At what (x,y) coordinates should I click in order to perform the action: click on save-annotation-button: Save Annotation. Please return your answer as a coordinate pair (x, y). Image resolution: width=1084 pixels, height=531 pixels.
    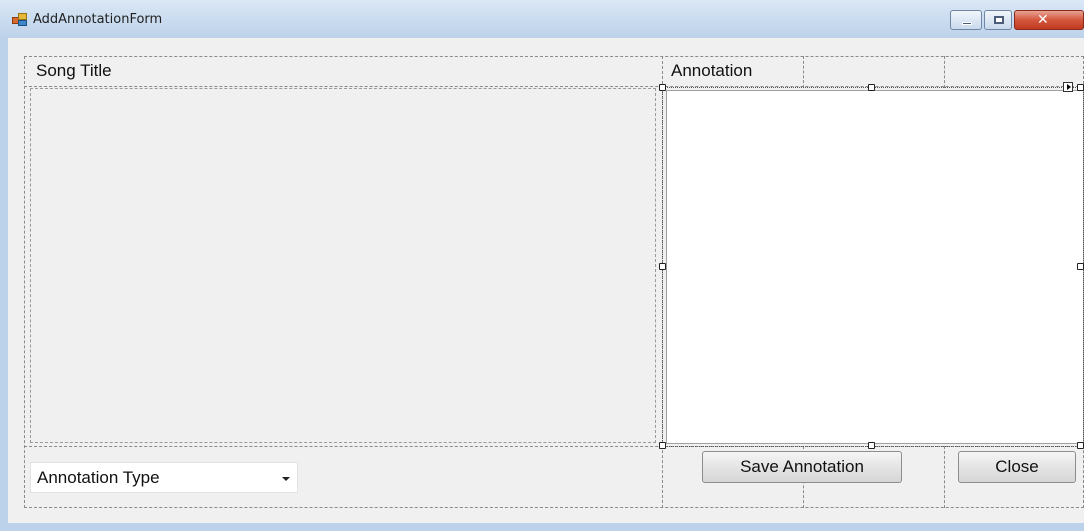
    Looking at the image, I should click on (802, 467).